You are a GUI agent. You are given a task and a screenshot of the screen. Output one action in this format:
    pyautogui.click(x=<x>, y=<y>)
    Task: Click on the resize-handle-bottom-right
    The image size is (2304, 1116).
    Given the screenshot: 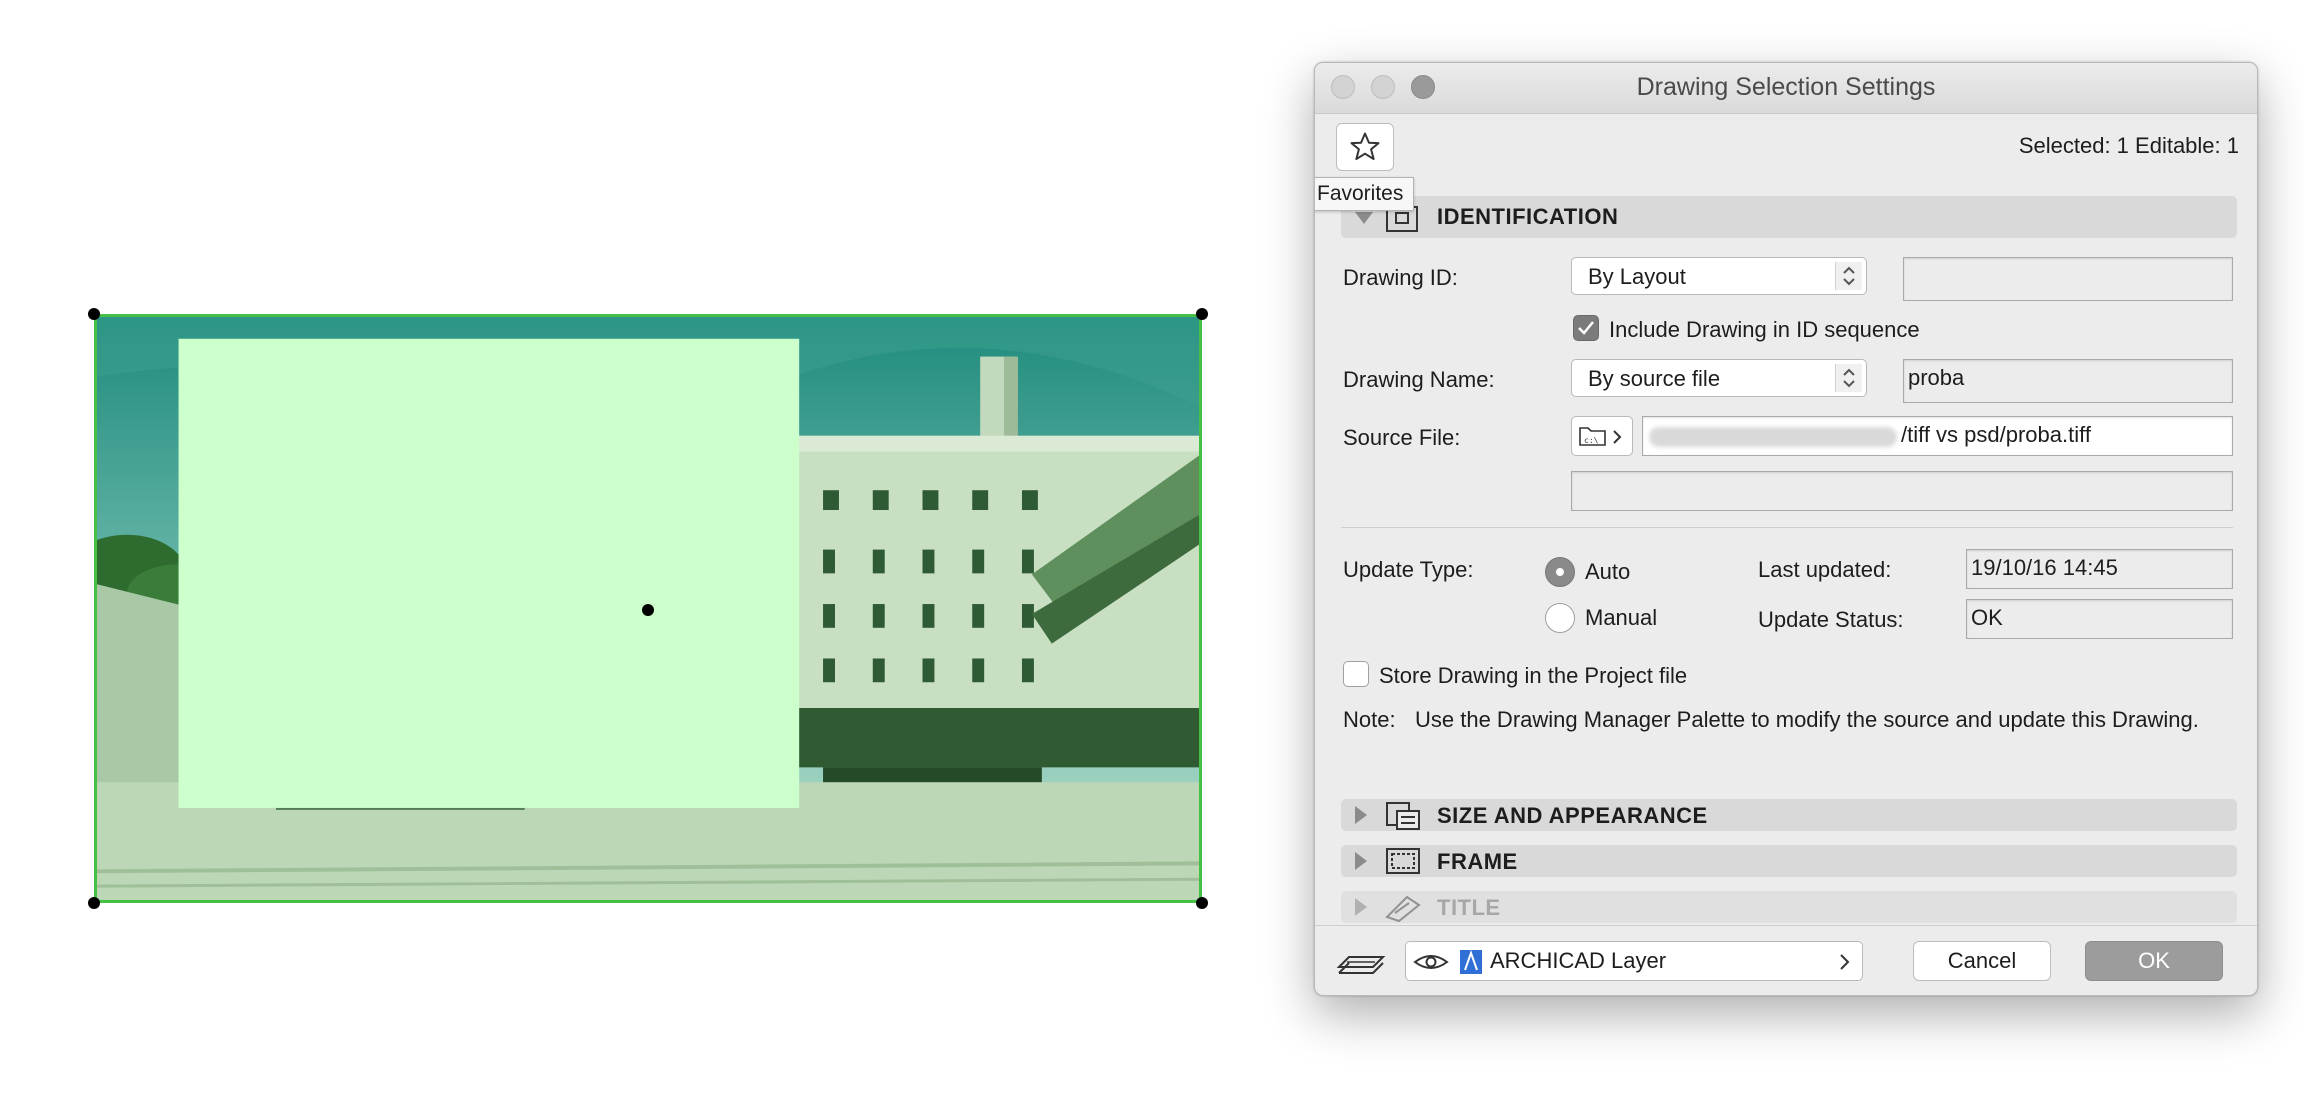 What is the action you would take?
    pyautogui.click(x=1202, y=903)
    